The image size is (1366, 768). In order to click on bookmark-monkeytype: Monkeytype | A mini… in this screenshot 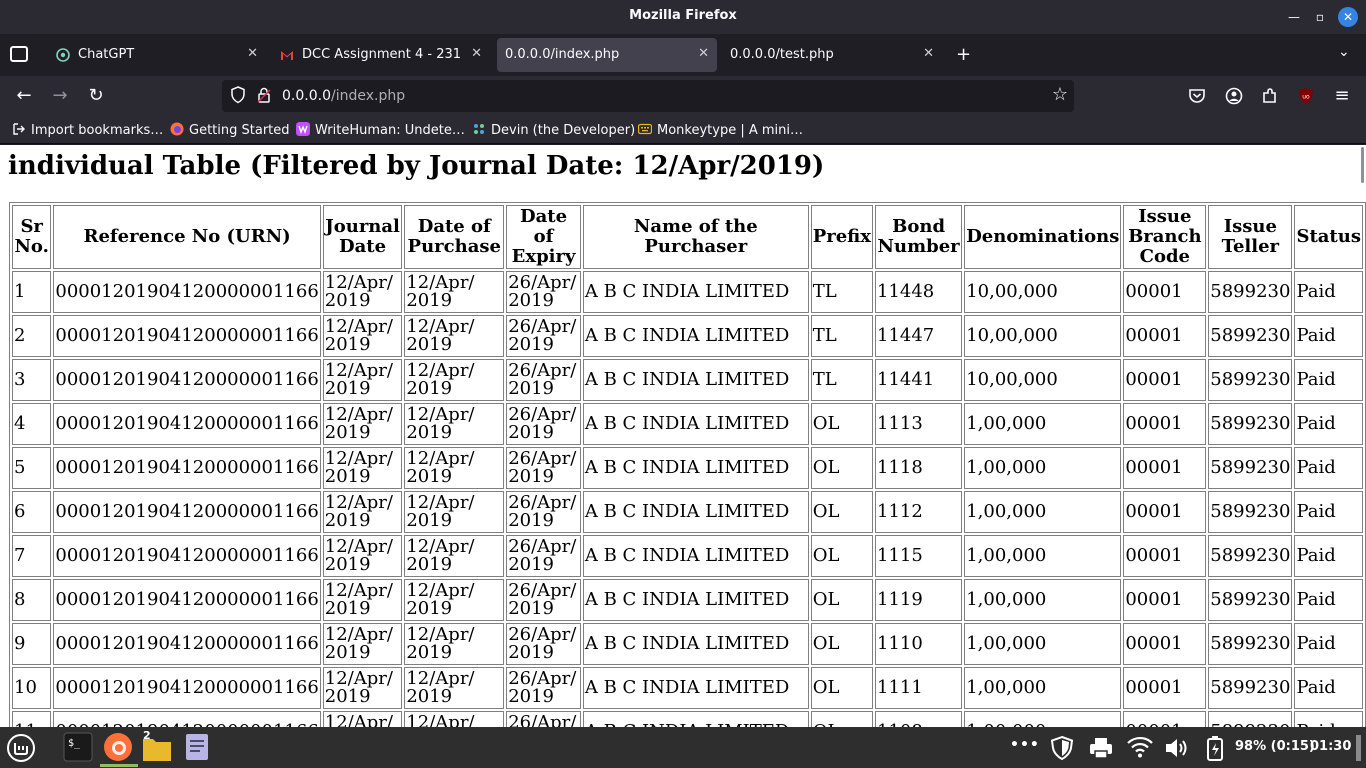, I will do `click(720, 130)`.